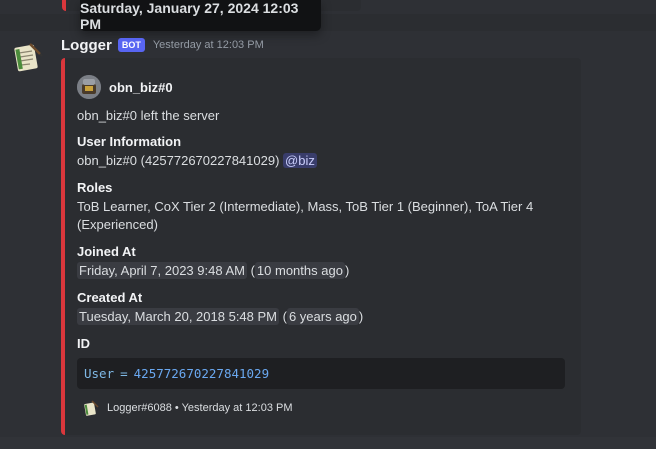 The width and height of the screenshot is (656, 449). What do you see at coordinates (91, 408) in the screenshot?
I see `footer-notepad-icon` at bounding box center [91, 408].